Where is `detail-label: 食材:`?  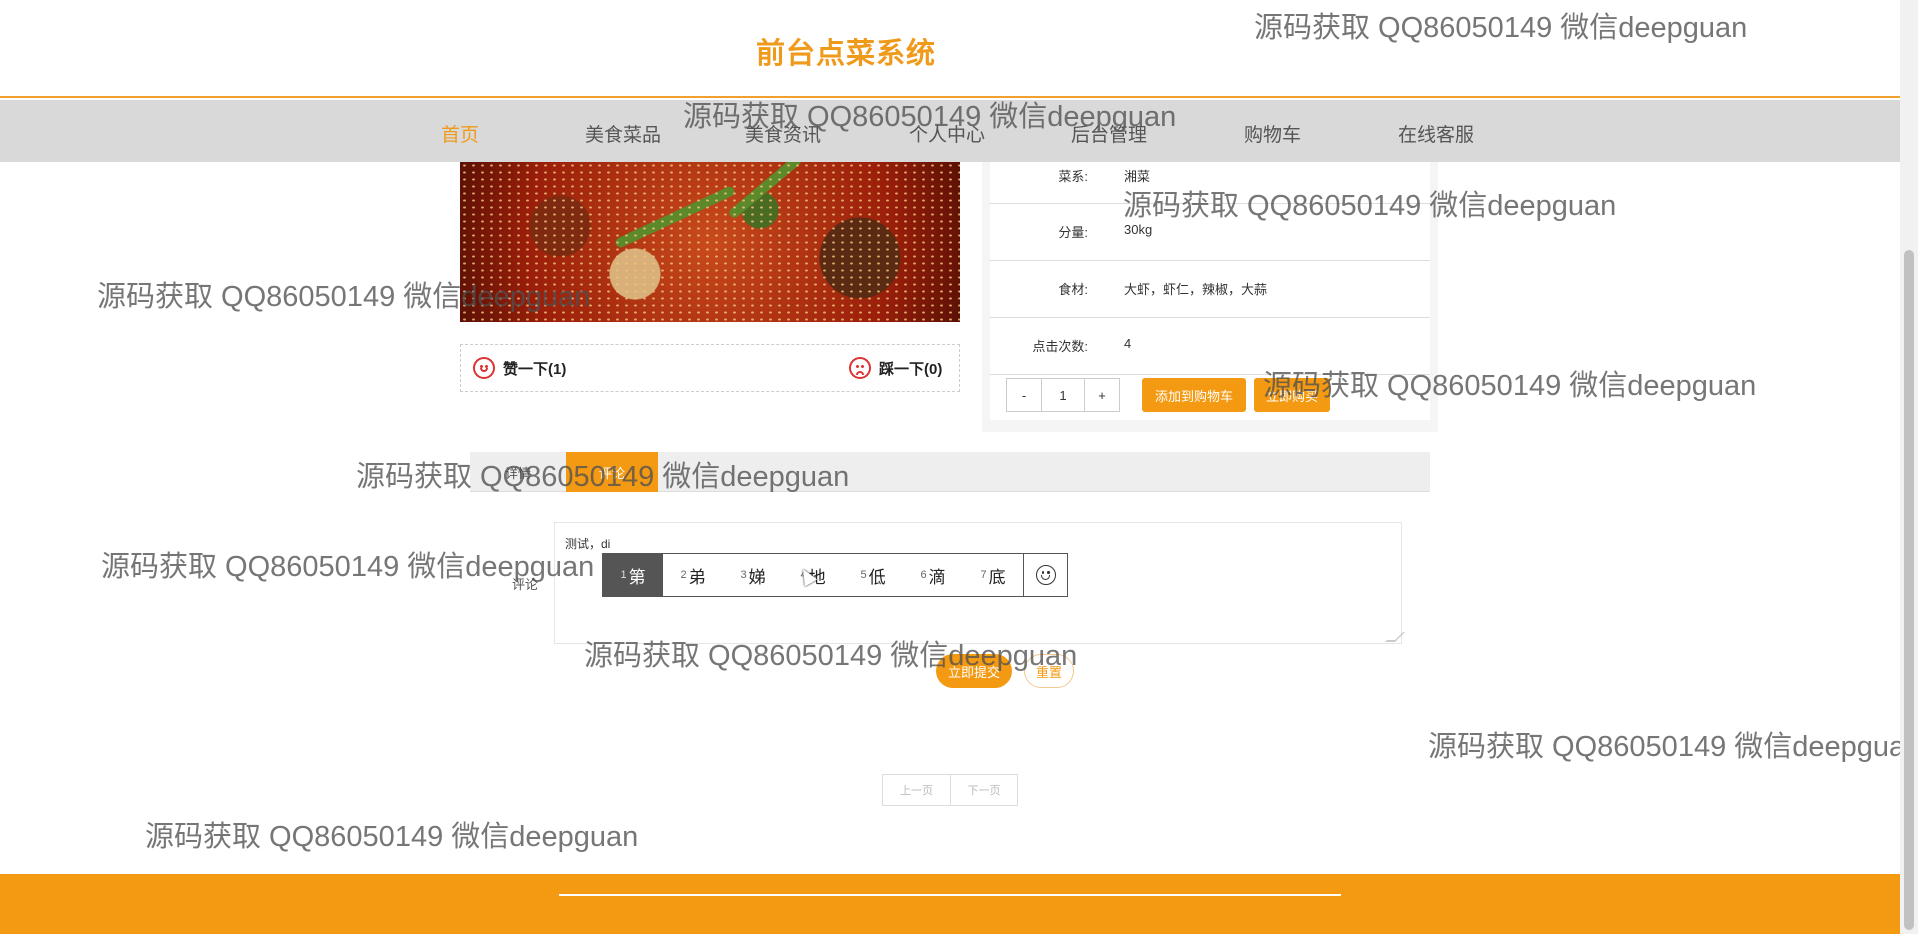 detail-label: 食材: is located at coordinates (1073, 289).